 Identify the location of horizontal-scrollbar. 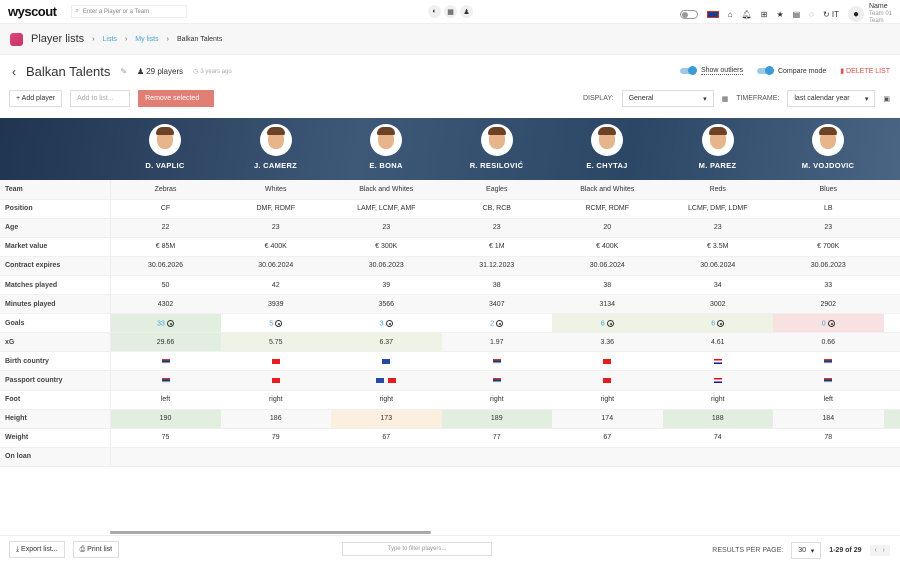
(270, 532).